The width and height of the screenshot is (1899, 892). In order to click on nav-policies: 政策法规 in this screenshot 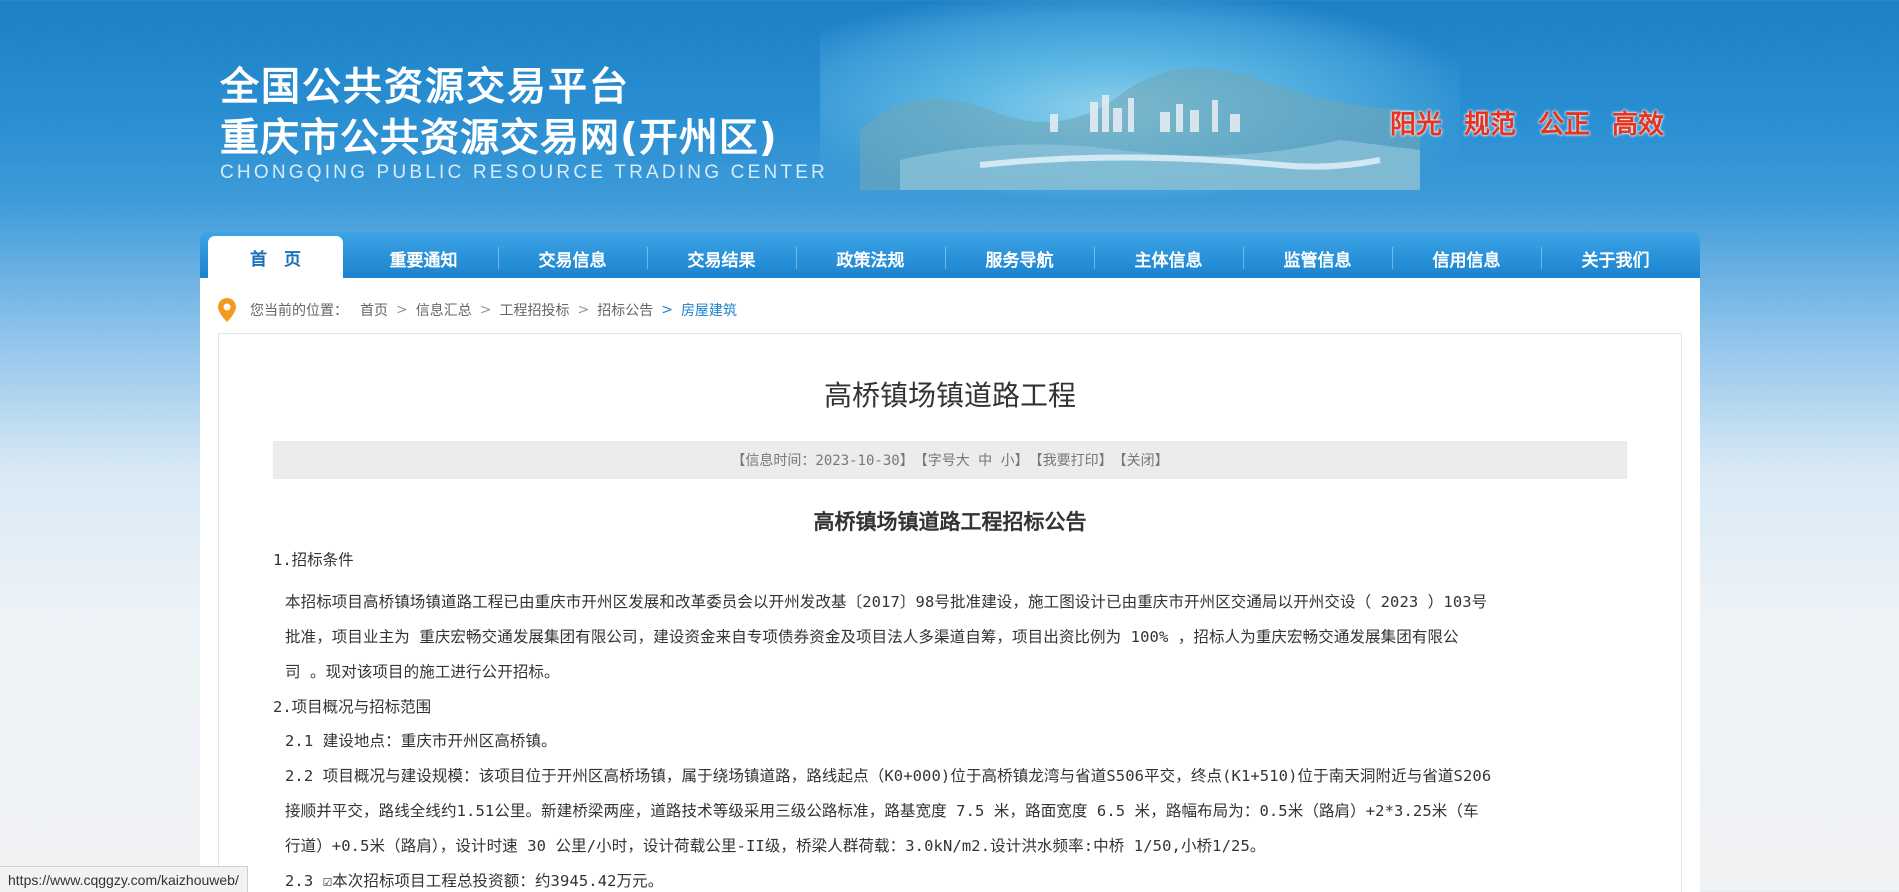, I will do `click(870, 258)`.